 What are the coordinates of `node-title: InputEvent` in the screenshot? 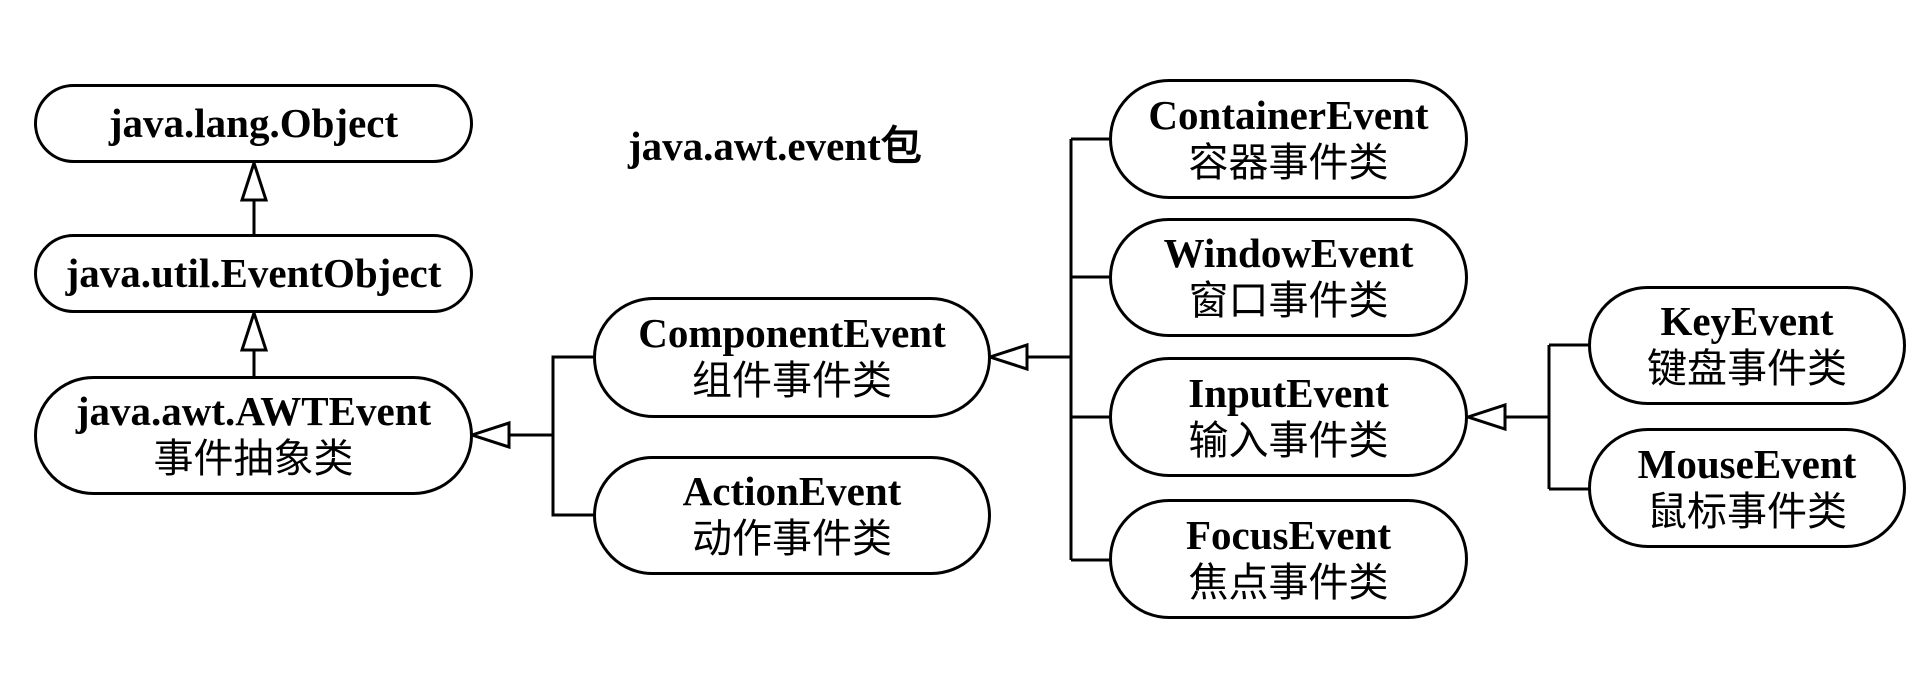 It's located at (1288, 392).